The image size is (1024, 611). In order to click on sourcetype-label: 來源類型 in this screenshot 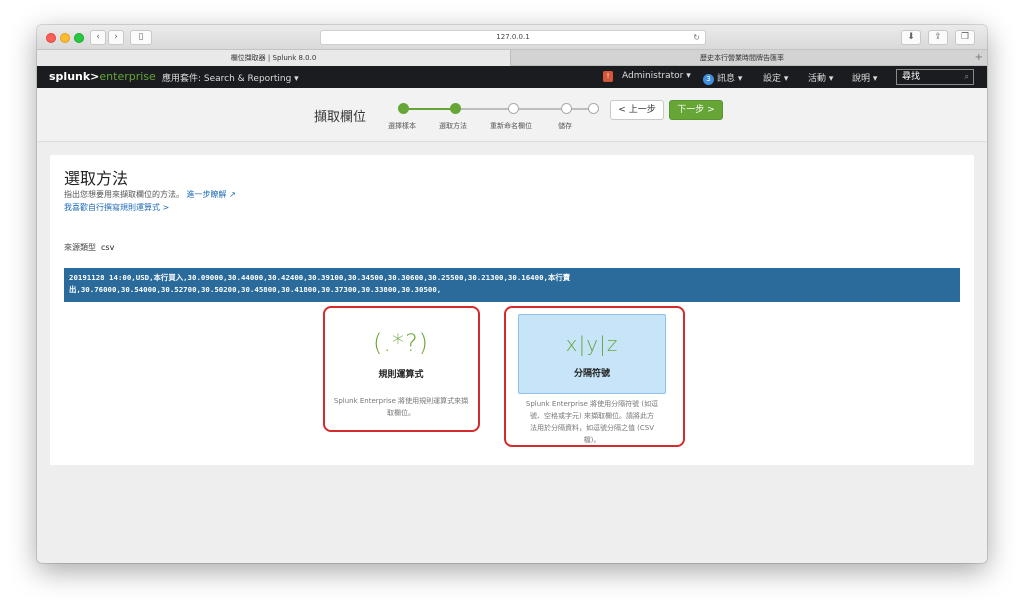, I will do `click(80, 247)`.